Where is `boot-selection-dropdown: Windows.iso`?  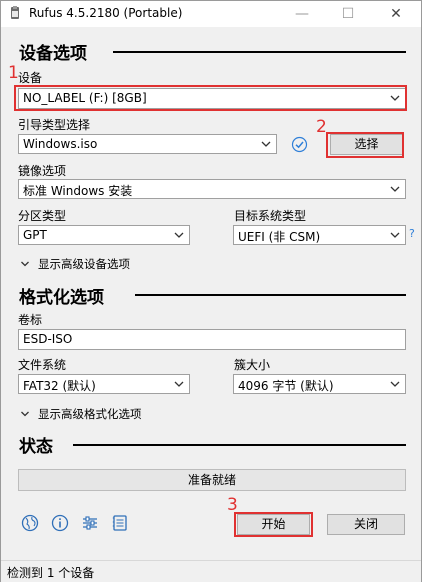 boot-selection-dropdown: Windows.iso is located at coordinates (147, 144).